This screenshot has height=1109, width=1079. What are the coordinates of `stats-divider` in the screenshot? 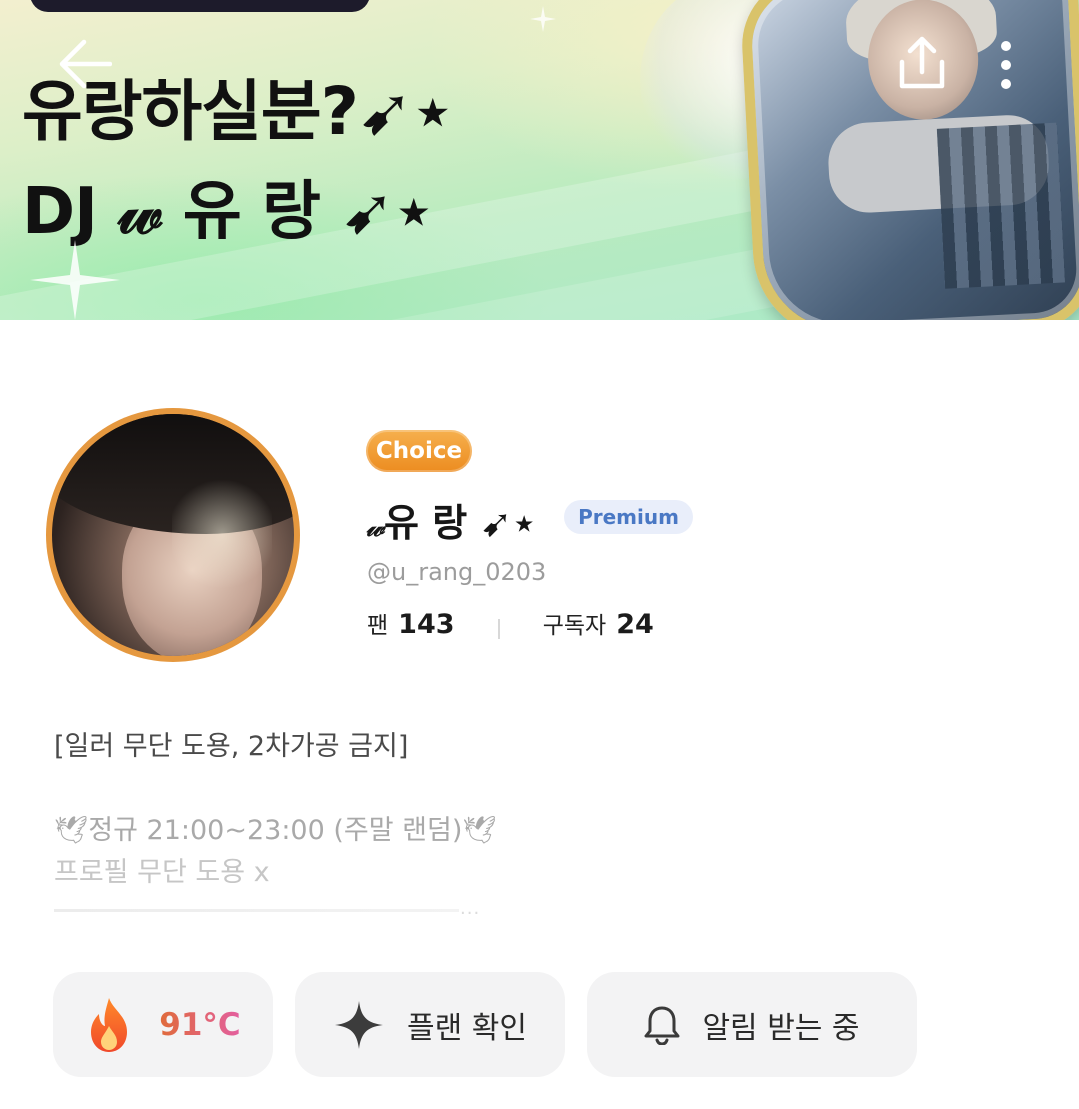 It's located at (498, 628).